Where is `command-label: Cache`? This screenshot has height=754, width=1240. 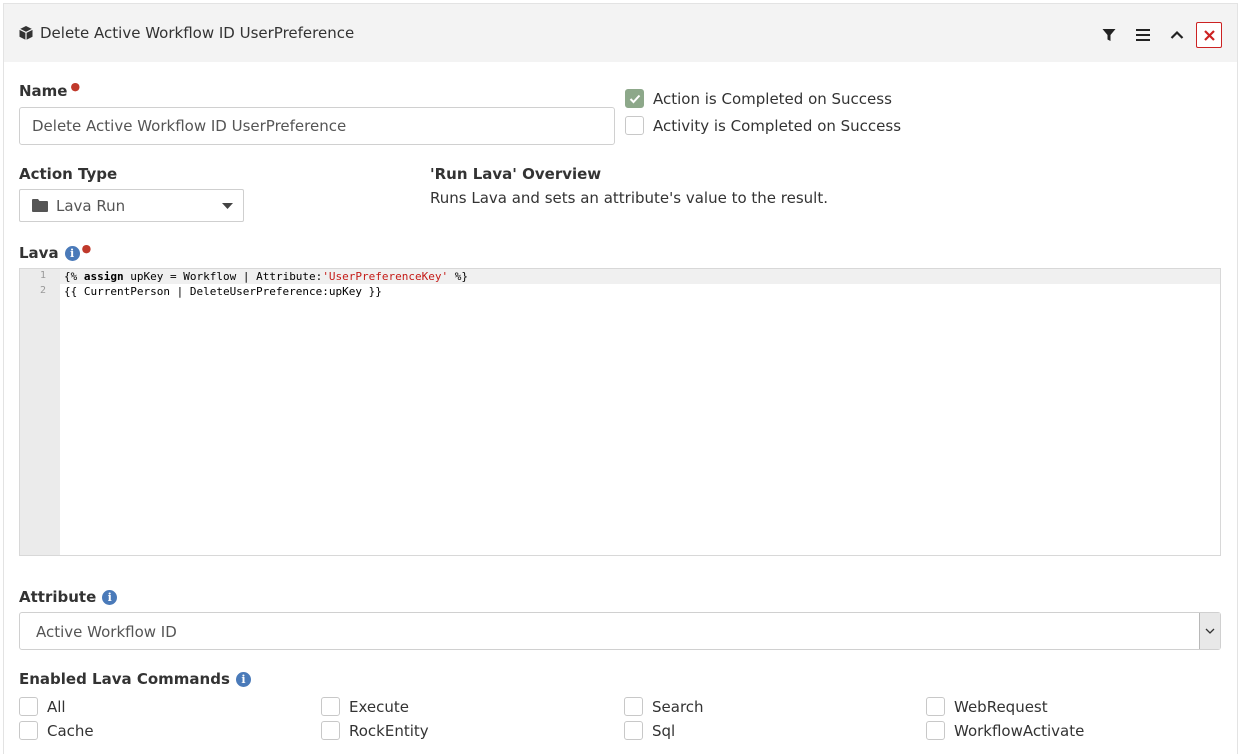 command-label: Cache is located at coordinates (70, 730).